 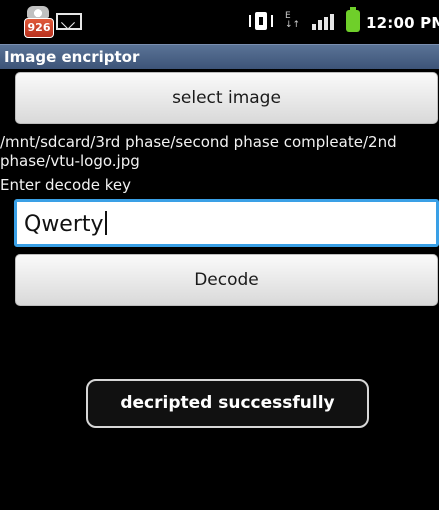 I want to click on data-transfer-icon: E ↓↑, so click(x=293, y=20).